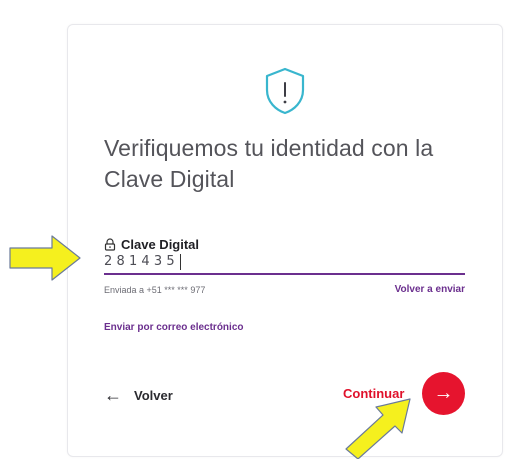  I want to click on clave-digital-input: 281435, so click(141, 261).